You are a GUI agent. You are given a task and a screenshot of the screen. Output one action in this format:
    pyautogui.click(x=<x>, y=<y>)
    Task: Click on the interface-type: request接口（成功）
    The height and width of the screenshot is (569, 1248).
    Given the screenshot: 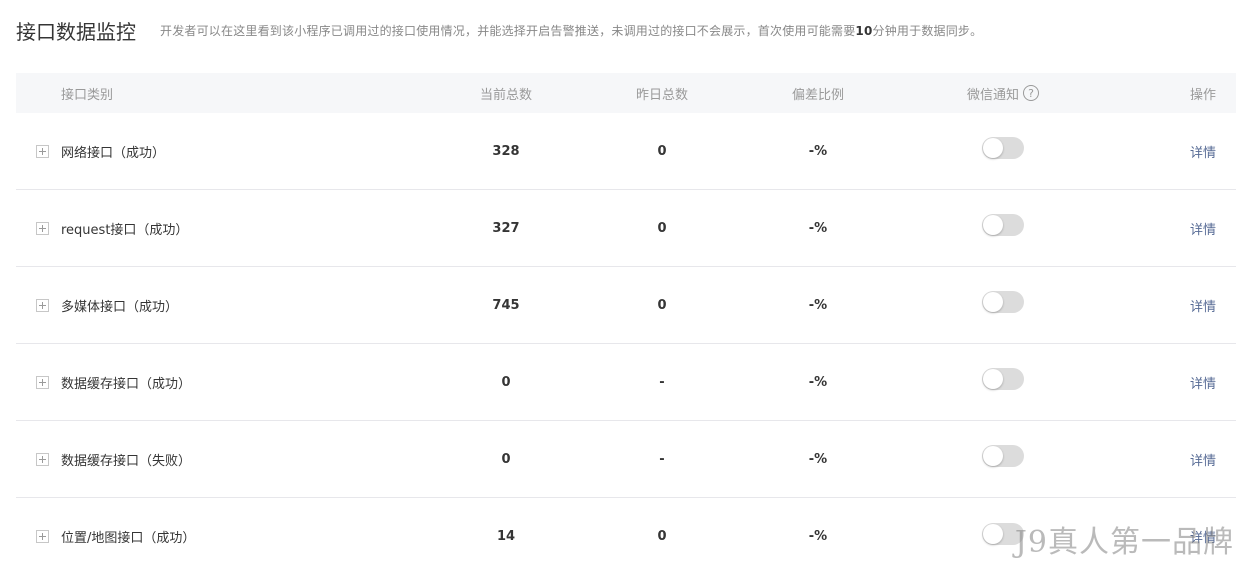 What is the action you would take?
    pyautogui.click(x=125, y=230)
    